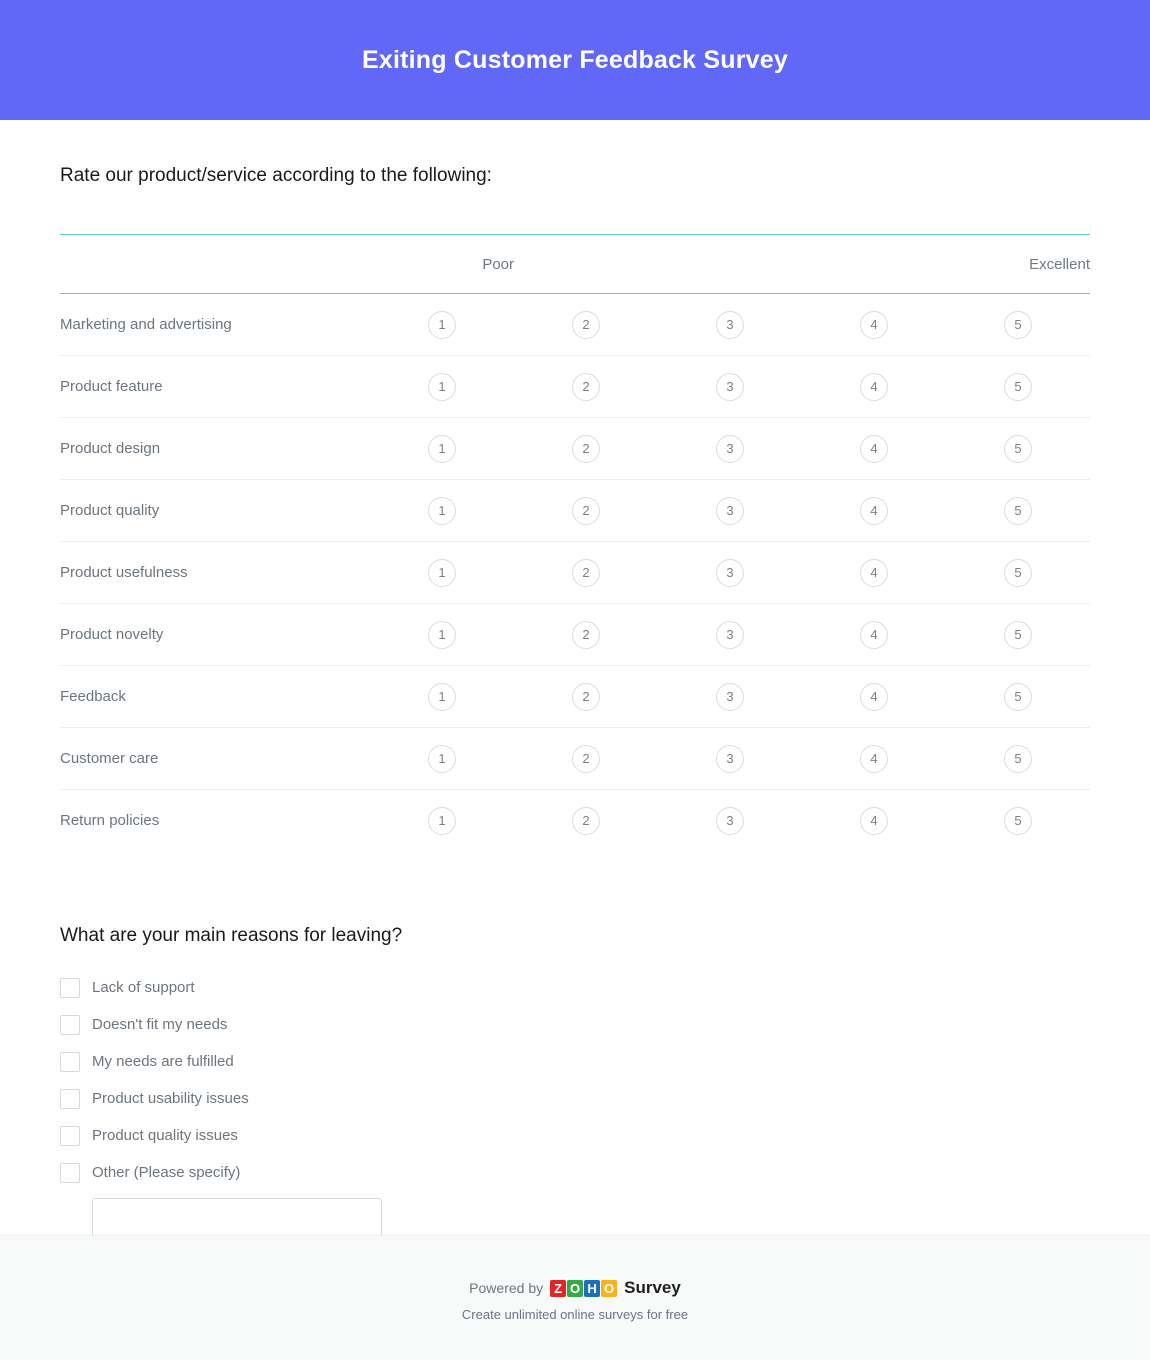 The height and width of the screenshot is (1360, 1150). I want to click on list-item: Lack of support, so click(575, 987).